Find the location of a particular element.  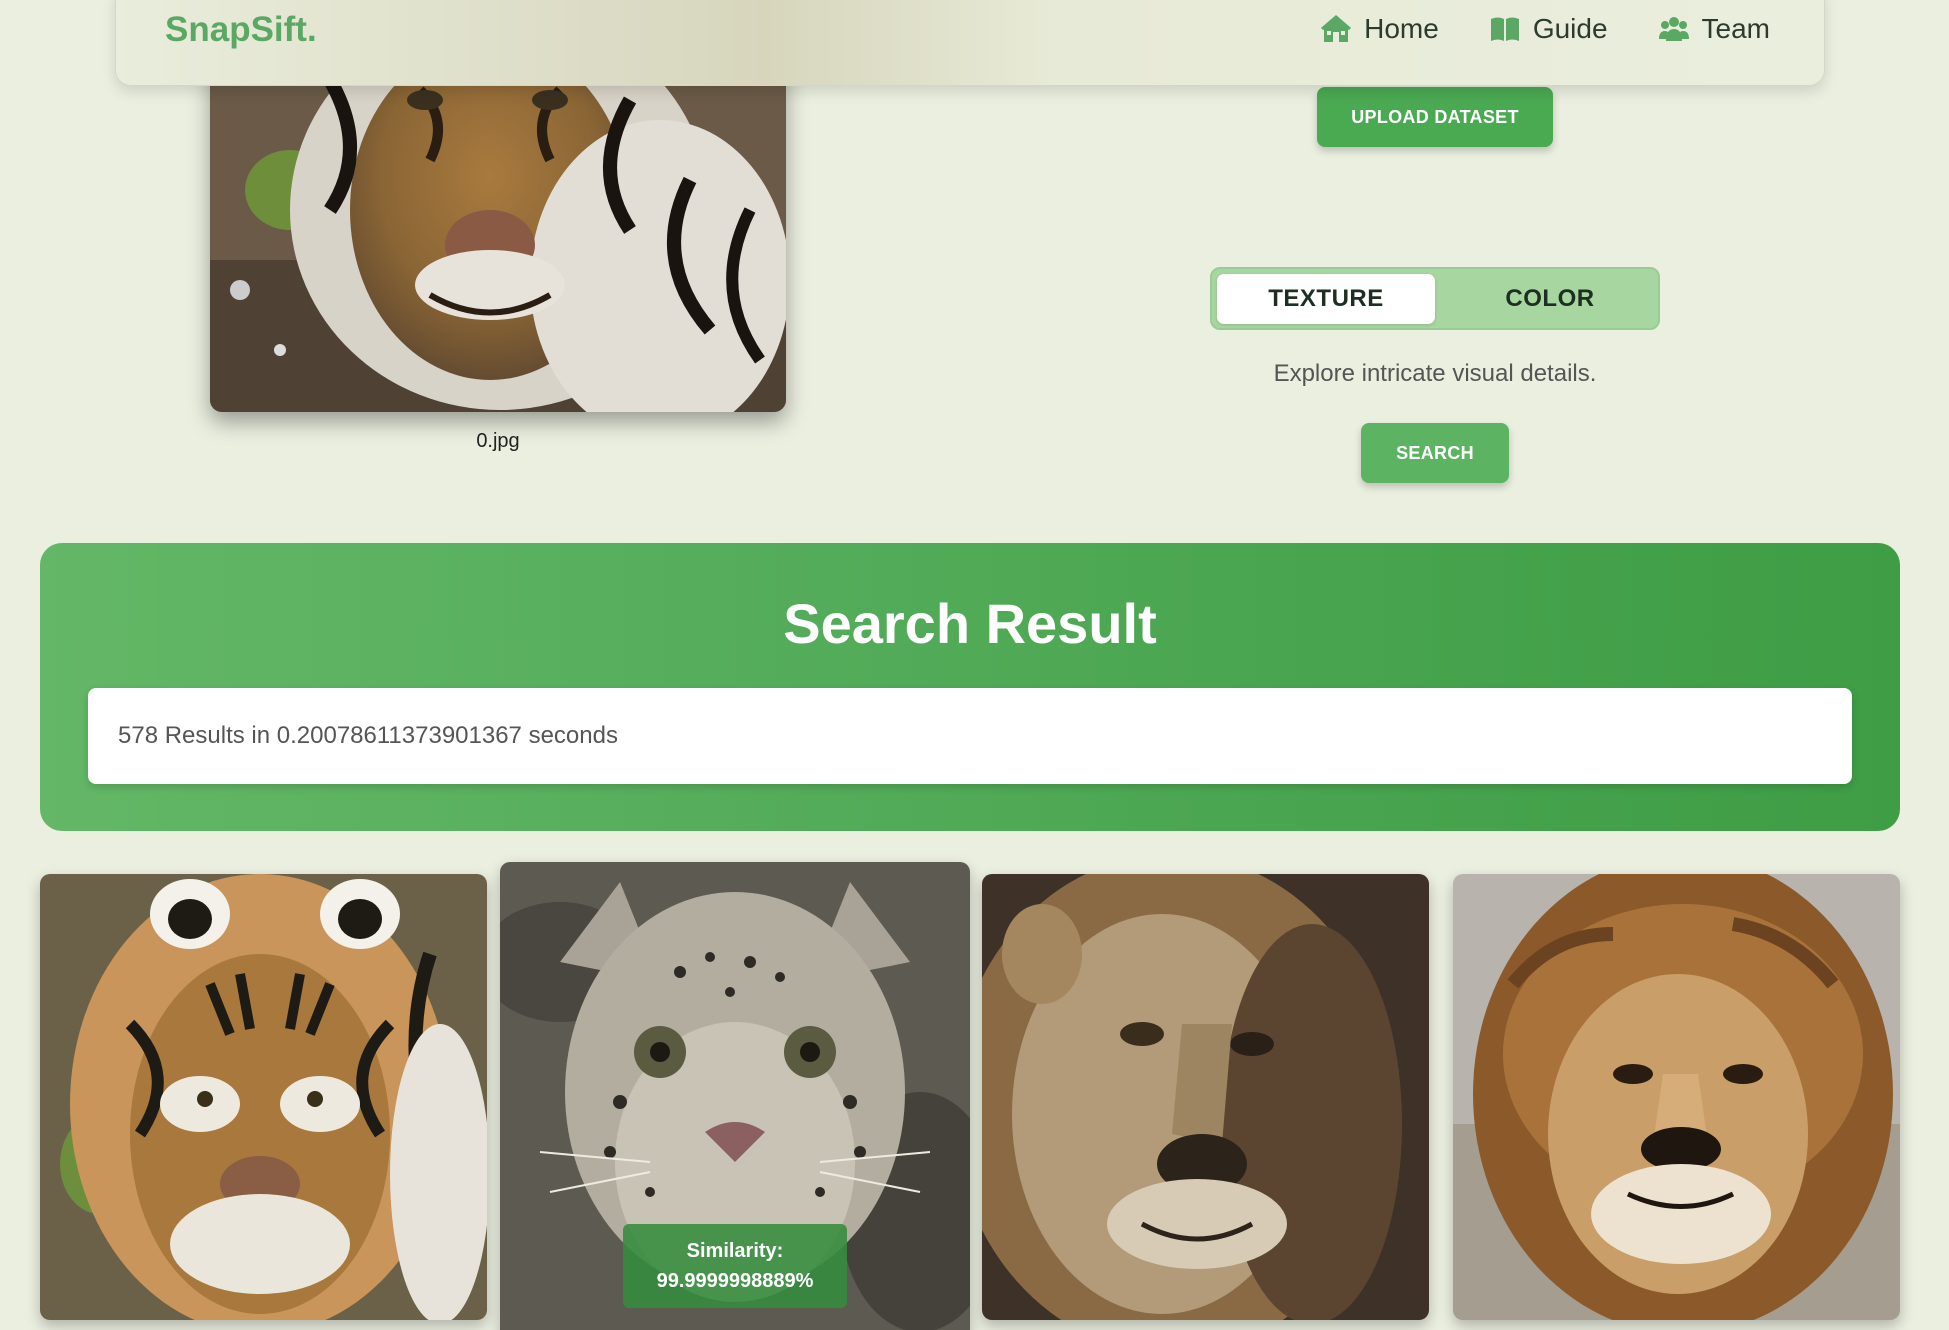

nav-link-label: Guide is located at coordinates (1570, 28).